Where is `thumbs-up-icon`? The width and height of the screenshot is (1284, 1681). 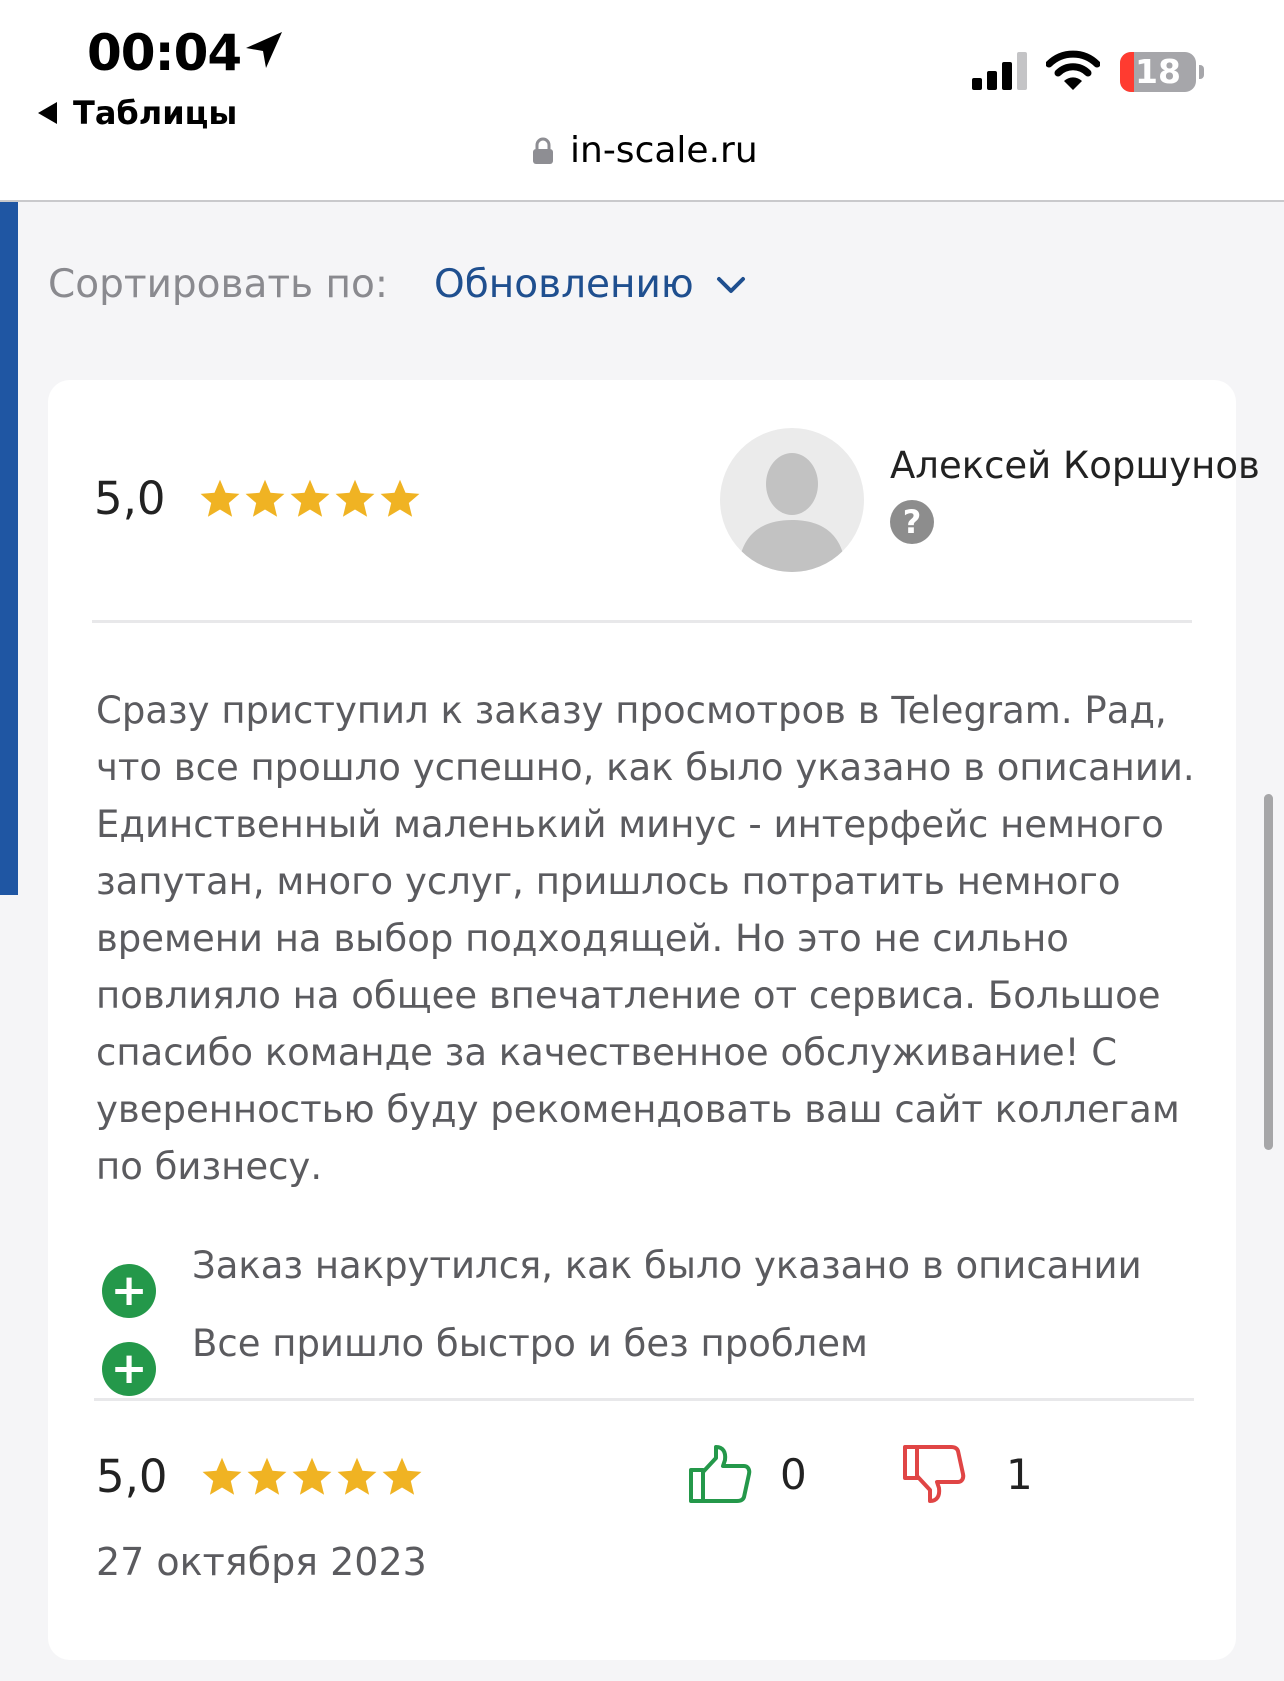
thumbs-up-icon is located at coordinates (720, 1474).